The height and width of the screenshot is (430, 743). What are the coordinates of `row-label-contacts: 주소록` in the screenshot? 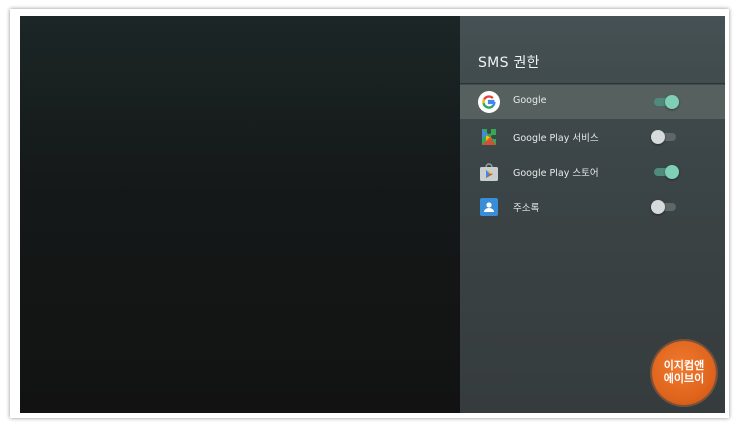 It's located at (526, 208).